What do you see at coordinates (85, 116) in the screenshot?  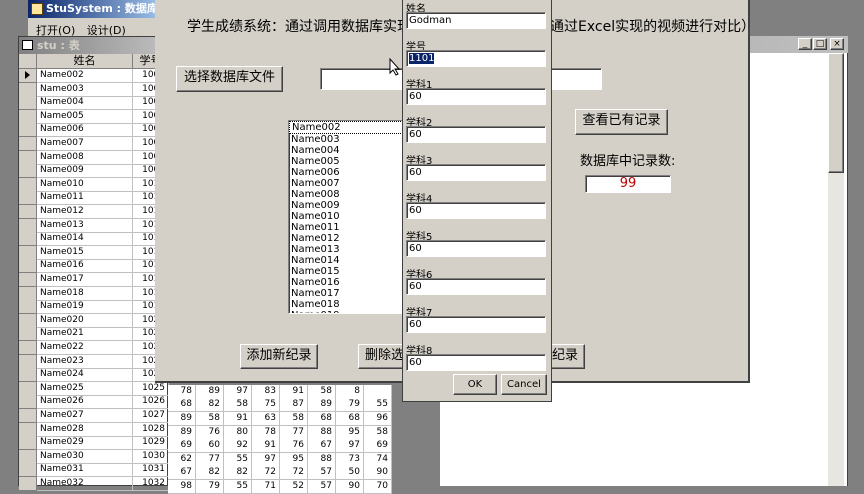 I see `table-cell-name: Name005` at bounding box center [85, 116].